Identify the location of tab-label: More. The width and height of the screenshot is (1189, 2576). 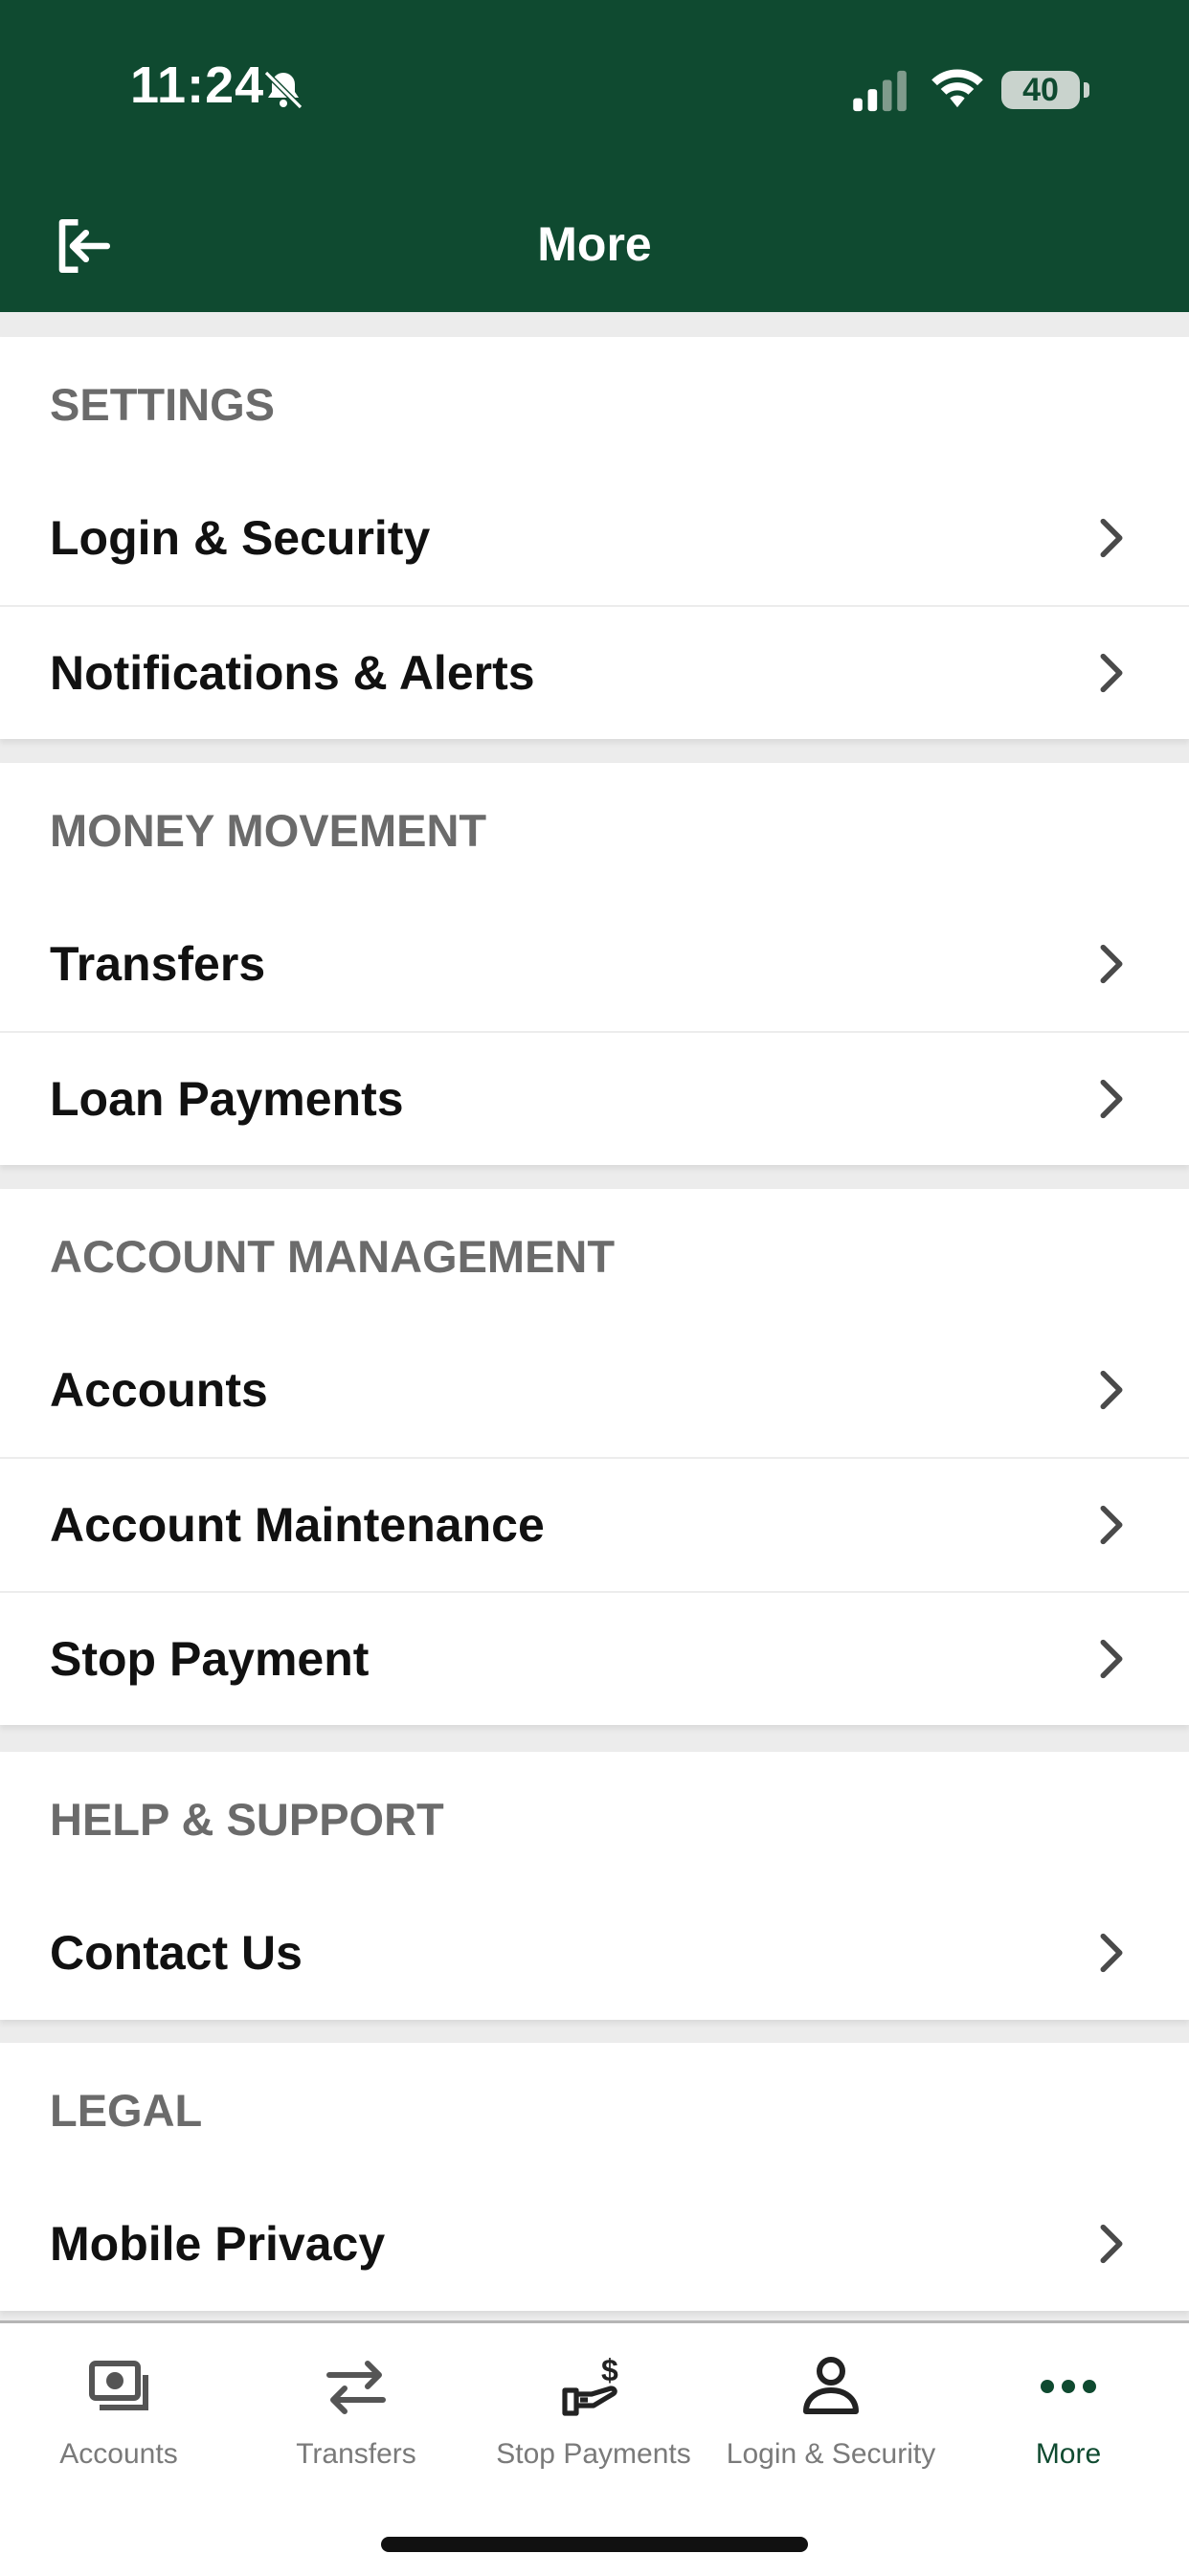
(1068, 2454).